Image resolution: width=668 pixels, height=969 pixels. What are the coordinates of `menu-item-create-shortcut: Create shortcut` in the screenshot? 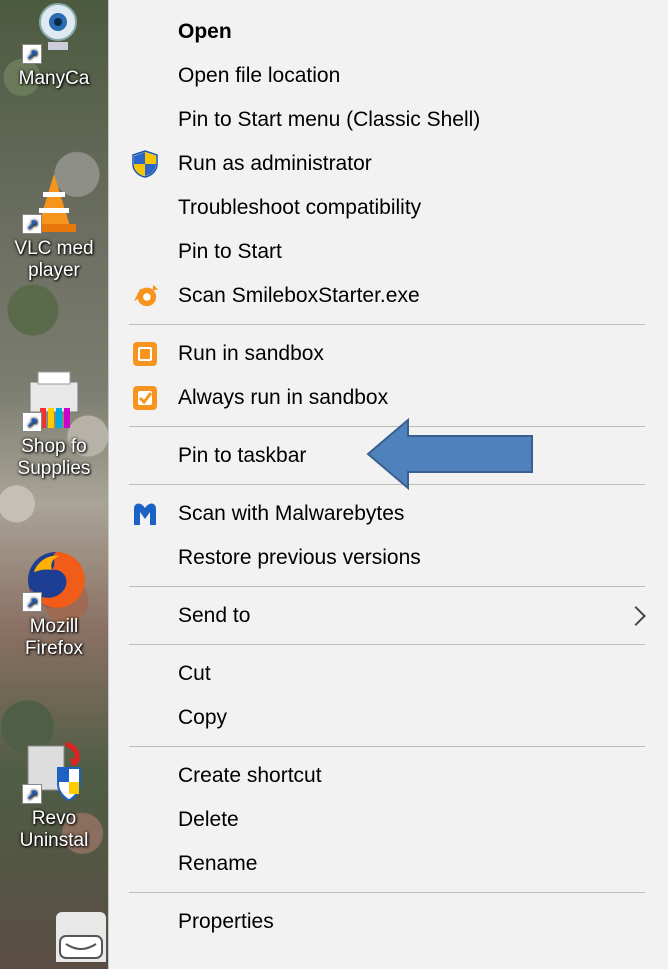 It's located at (388, 776).